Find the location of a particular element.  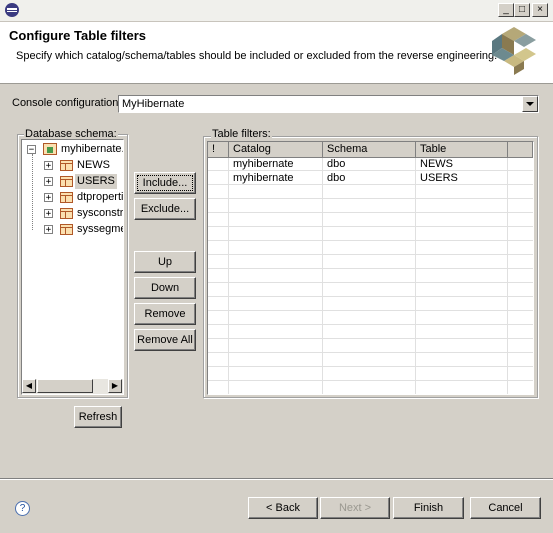

console-configuration-combo: MyHibernate is located at coordinates (328, 104).